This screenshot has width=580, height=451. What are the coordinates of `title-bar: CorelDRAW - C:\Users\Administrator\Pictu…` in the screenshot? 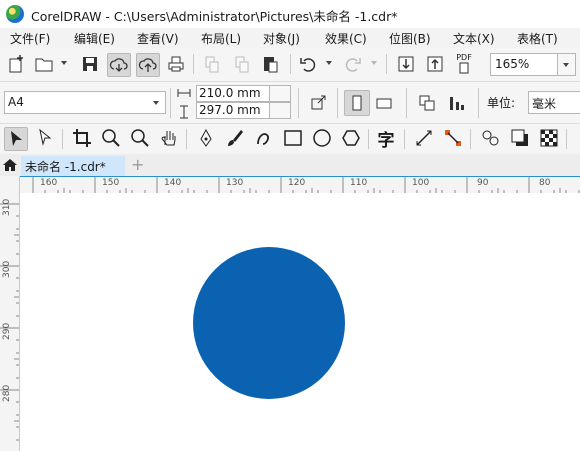 It's located at (290, 14).